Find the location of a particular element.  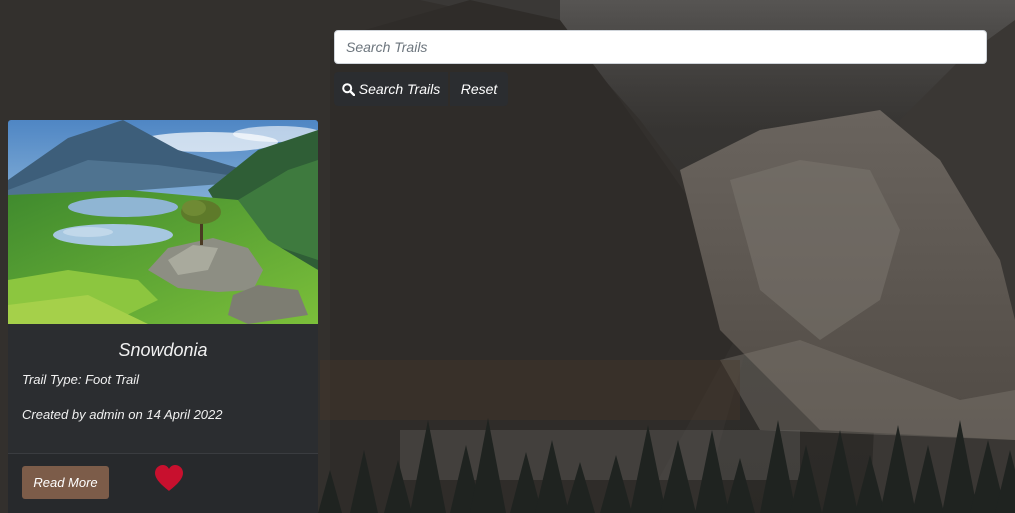

search-input is located at coordinates (660, 47).